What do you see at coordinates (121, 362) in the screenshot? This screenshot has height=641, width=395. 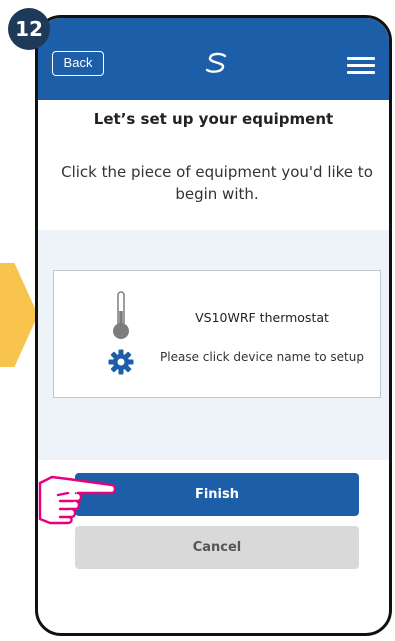 I see `gear-icon` at bounding box center [121, 362].